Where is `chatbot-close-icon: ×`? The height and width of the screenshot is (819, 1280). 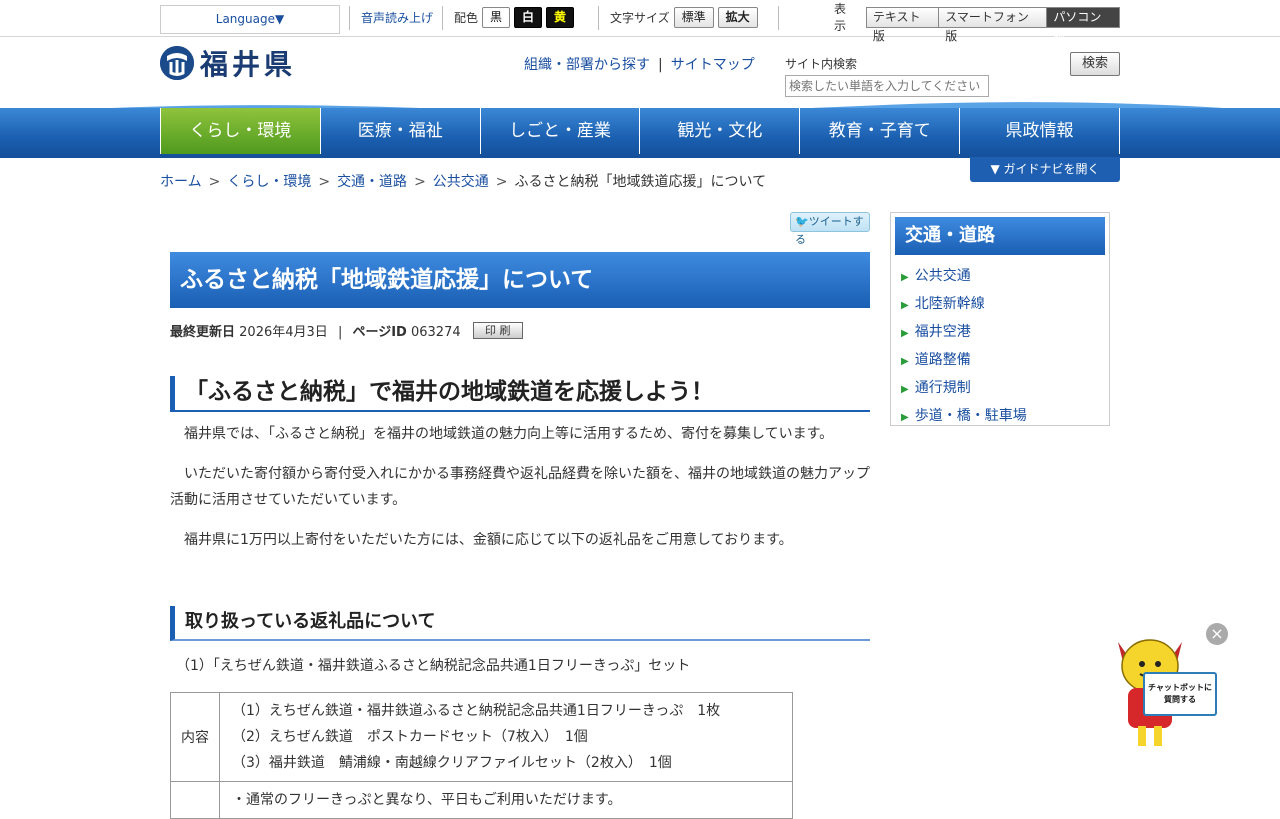
chatbot-close-icon: × is located at coordinates (1217, 634).